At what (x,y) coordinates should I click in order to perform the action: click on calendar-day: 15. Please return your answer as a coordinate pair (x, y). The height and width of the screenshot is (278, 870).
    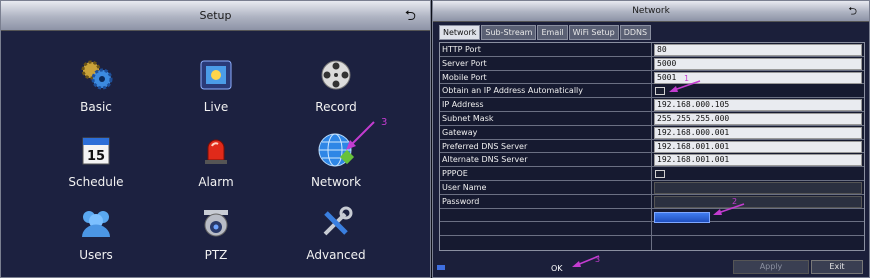
    Looking at the image, I should click on (96, 156).